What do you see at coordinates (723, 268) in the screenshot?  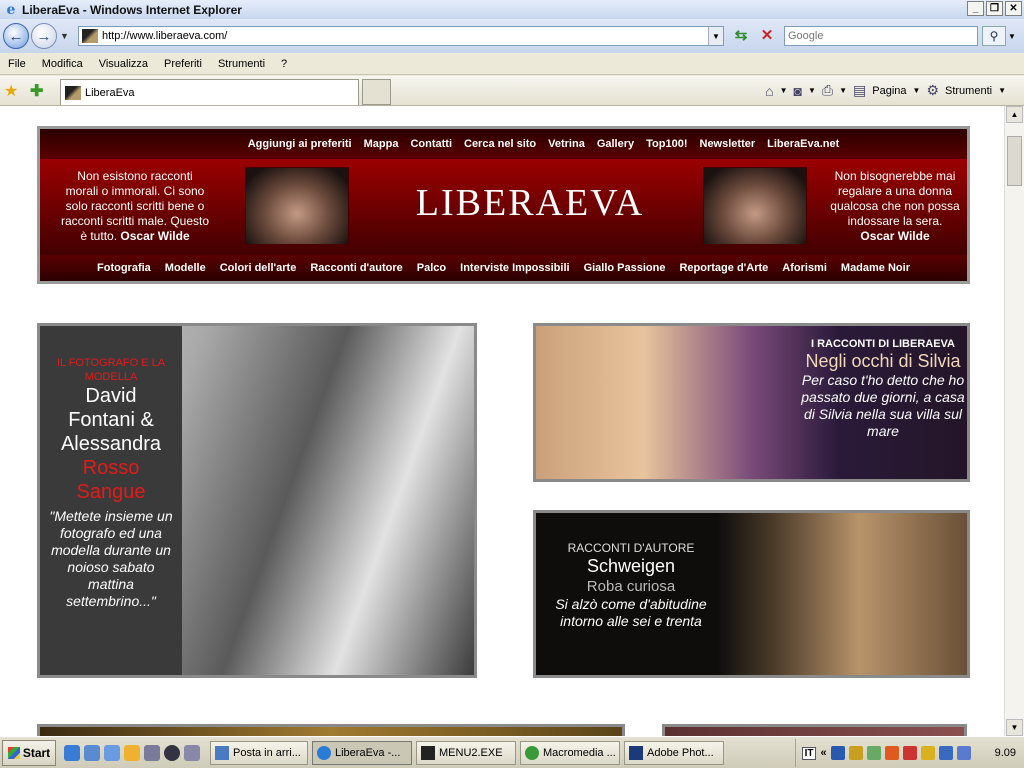 I see `nav-reportage: Reportage d'Arte` at bounding box center [723, 268].